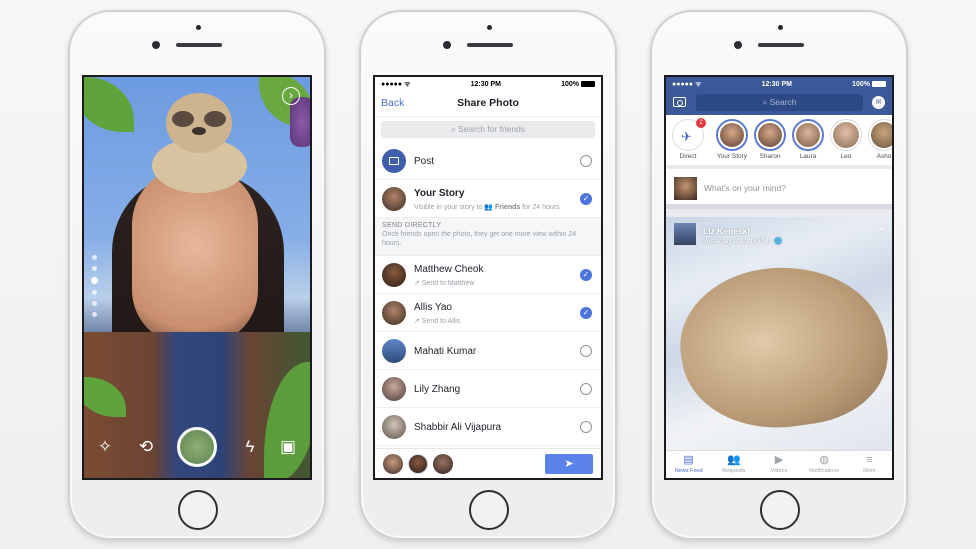  What do you see at coordinates (869, 84) in the screenshot?
I see `battery-indicator: 100%` at bounding box center [869, 84].